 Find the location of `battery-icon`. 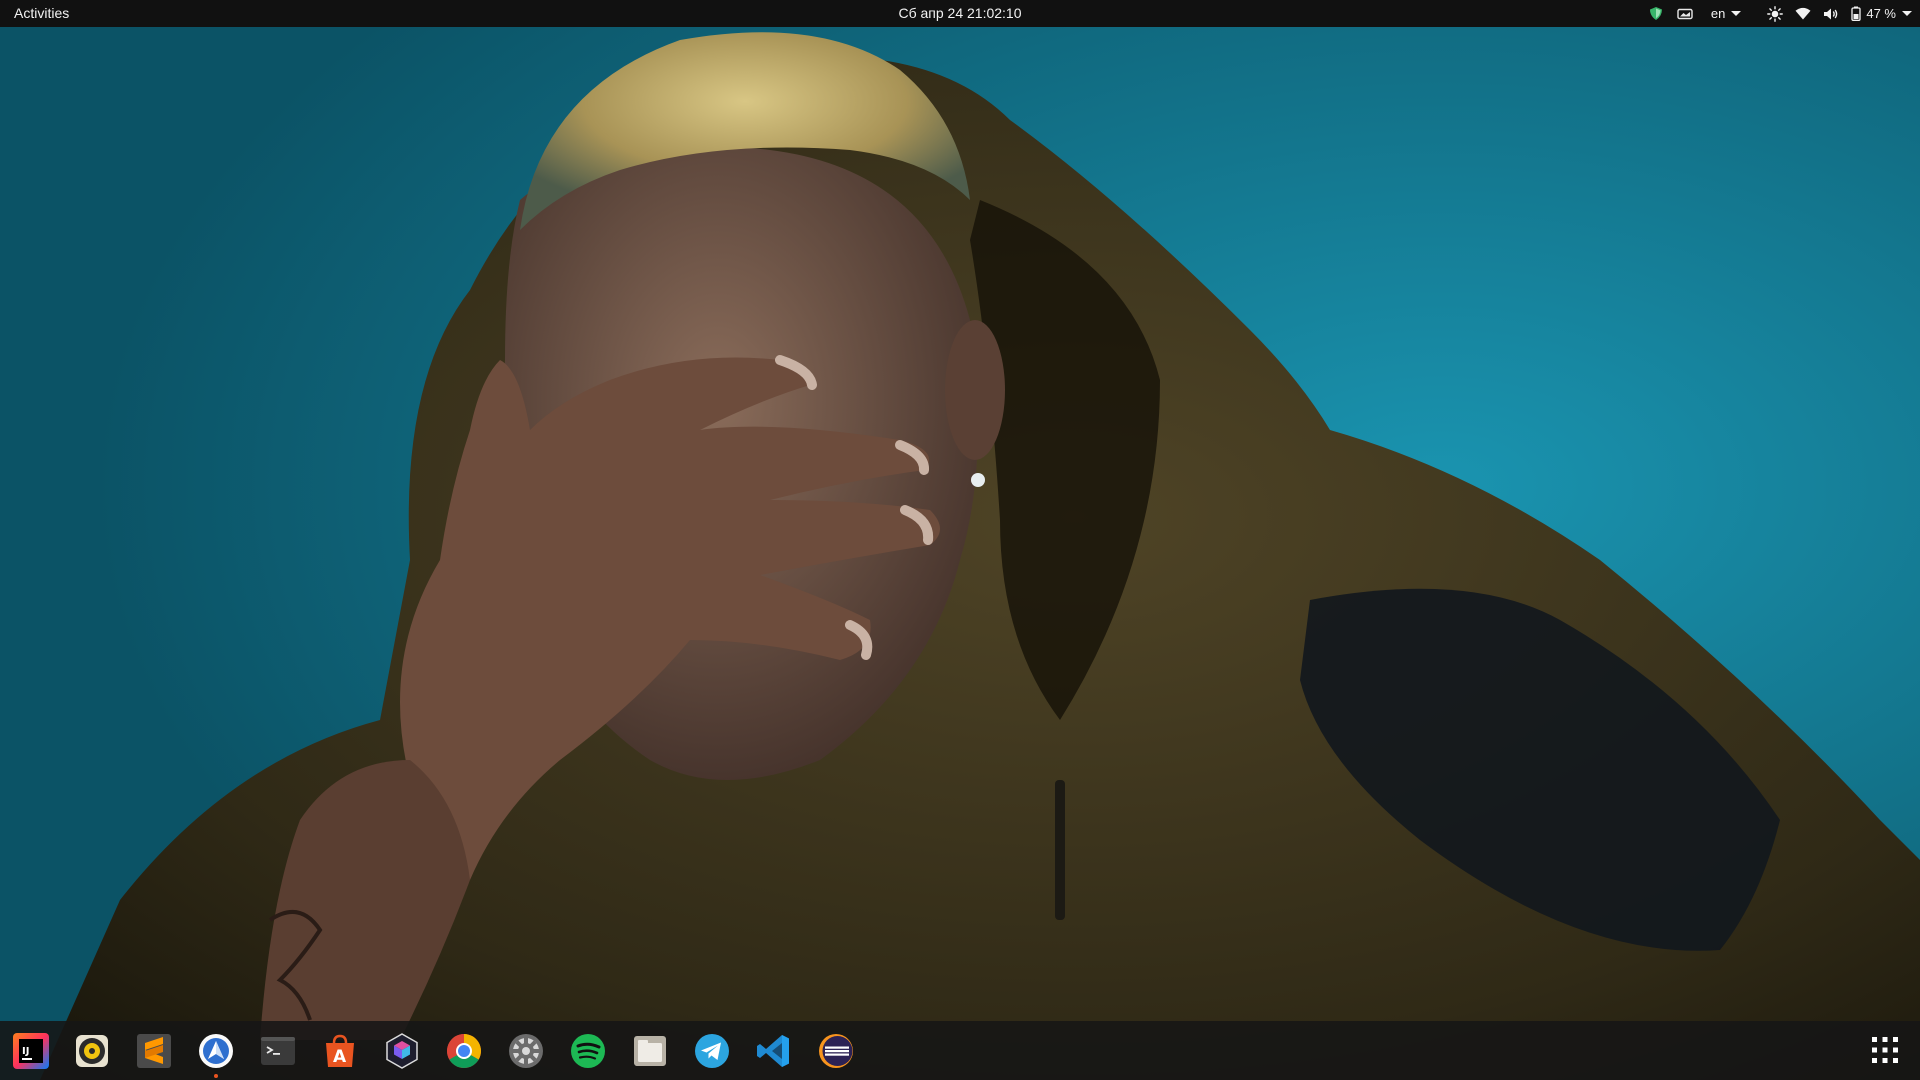

battery-icon is located at coordinates (1856, 13).